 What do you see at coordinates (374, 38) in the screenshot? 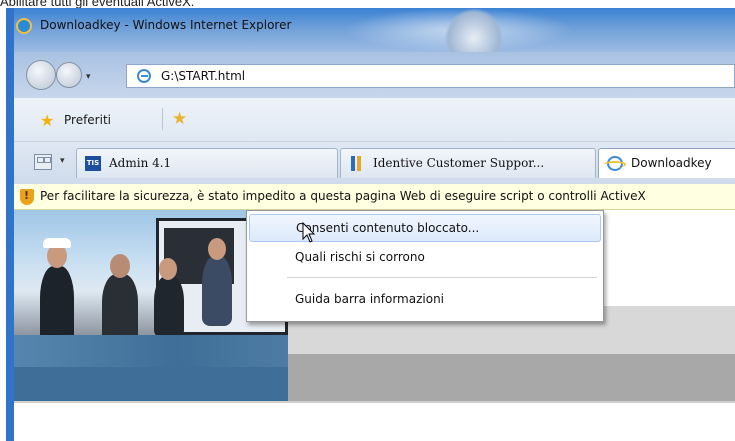
I see `title-bar: Downloadkey - Windows Internet Explorer` at bounding box center [374, 38].